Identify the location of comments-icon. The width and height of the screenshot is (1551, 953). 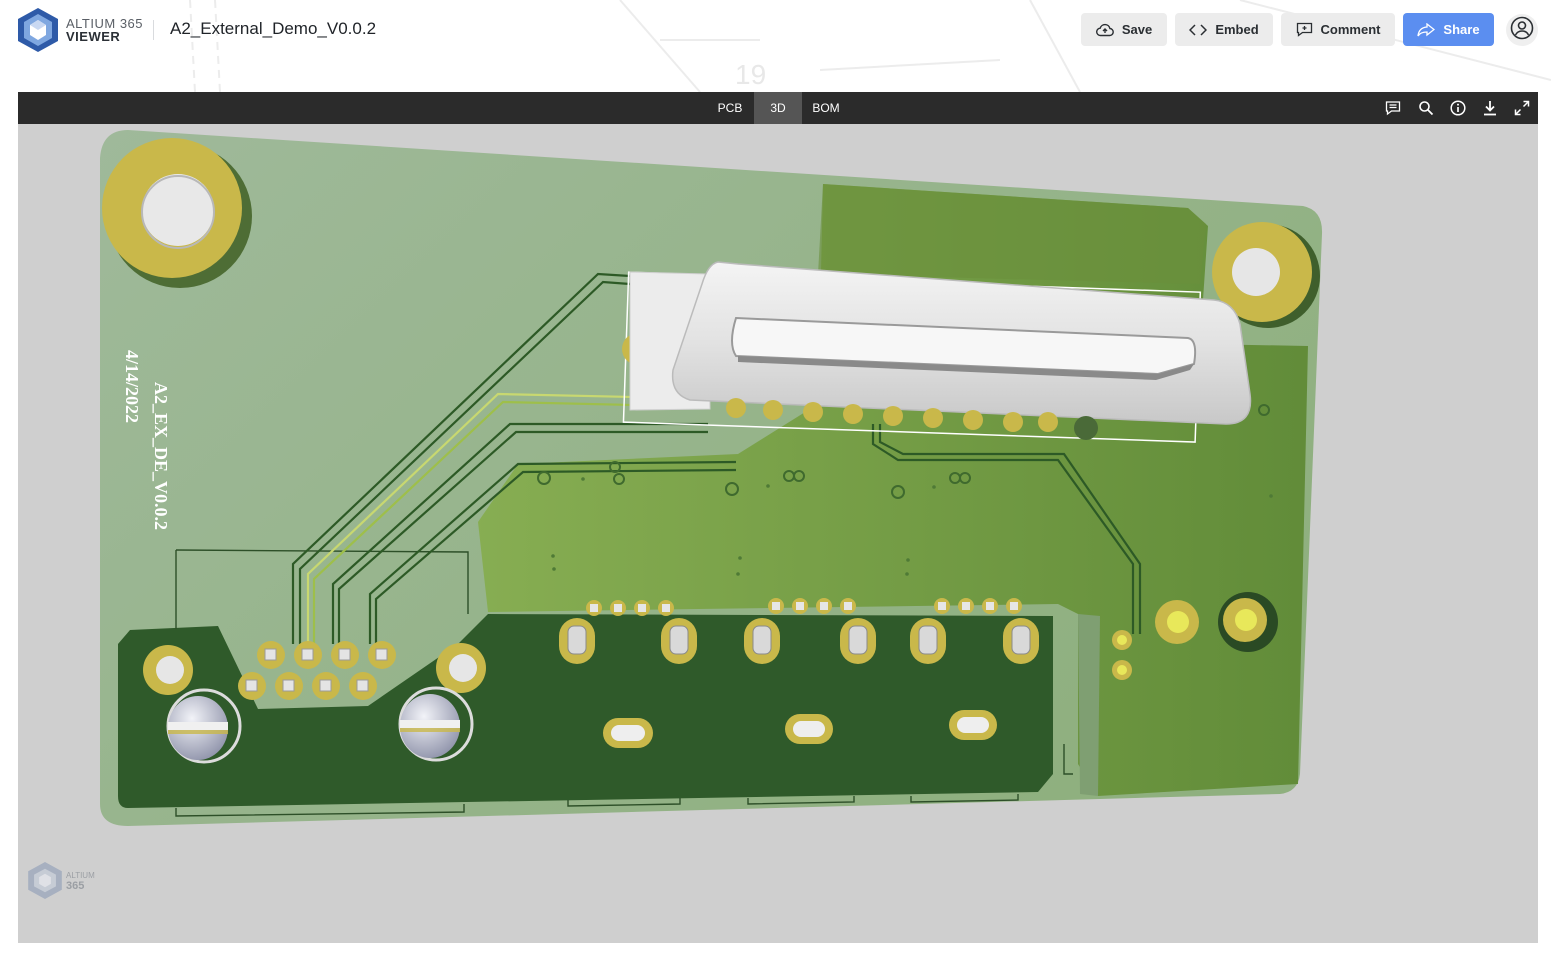
(1393, 108).